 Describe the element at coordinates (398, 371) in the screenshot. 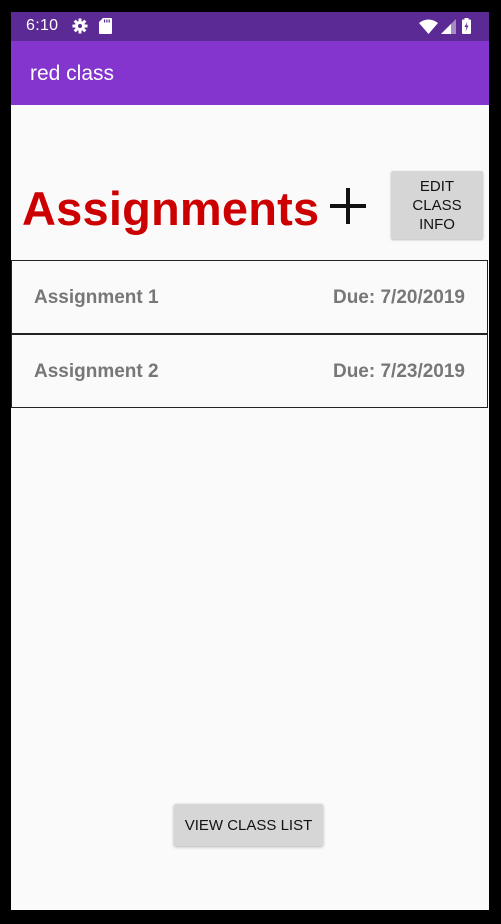

I see `assignment-due-date: Due: 7/23/2019` at that location.